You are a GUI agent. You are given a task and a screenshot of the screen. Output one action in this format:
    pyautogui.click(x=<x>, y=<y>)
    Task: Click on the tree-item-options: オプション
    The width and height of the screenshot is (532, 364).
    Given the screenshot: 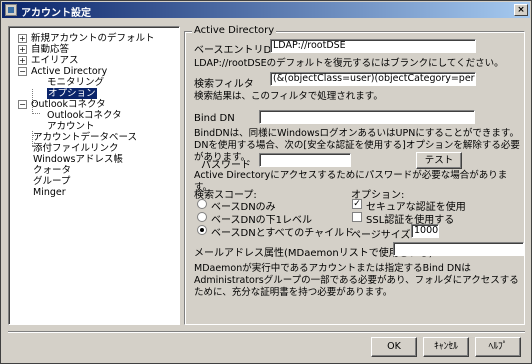 What is the action you would take?
    pyautogui.click(x=72, y=93)
    